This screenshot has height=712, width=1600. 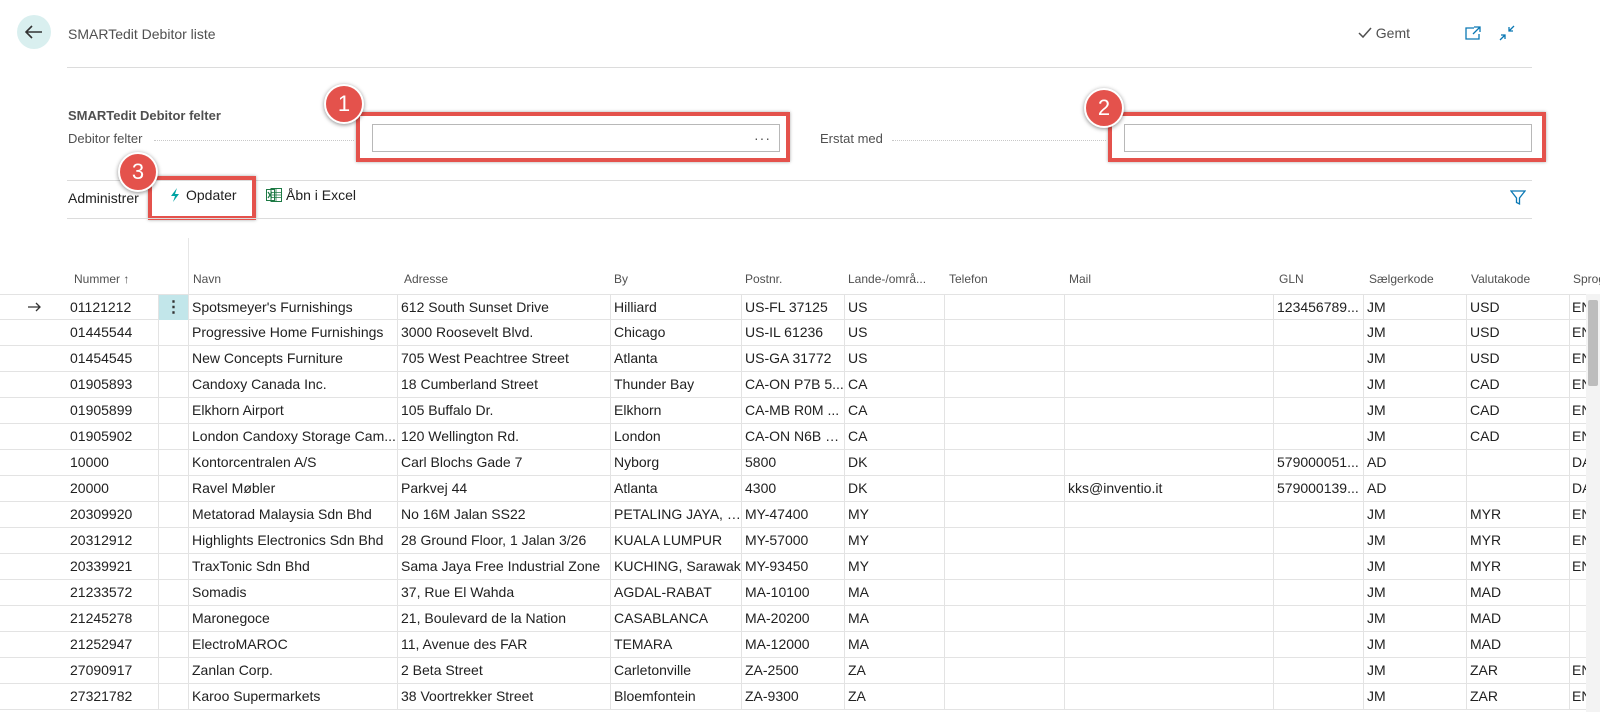 I want to click on cell-adresse: 21, Boulevard de la Nation, so click(x=504, y=618).